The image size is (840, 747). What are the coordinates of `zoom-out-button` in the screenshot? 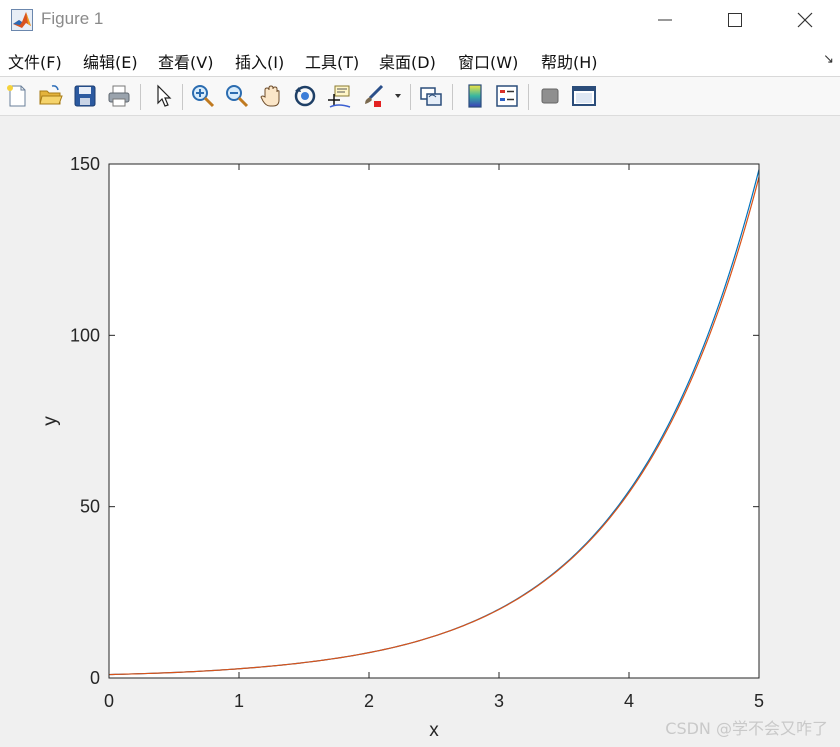 It's located at (237, 96).